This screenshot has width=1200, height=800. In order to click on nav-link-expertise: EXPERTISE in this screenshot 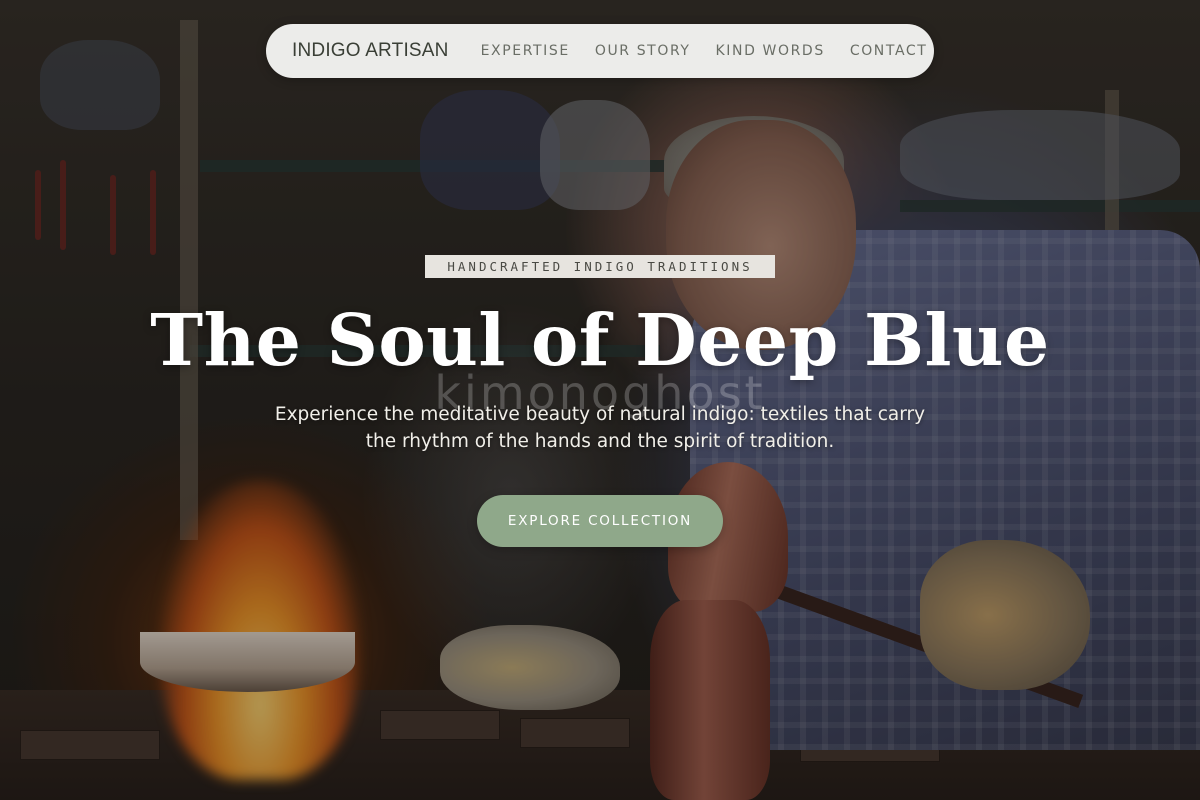, I will do `click(525, 51)`.